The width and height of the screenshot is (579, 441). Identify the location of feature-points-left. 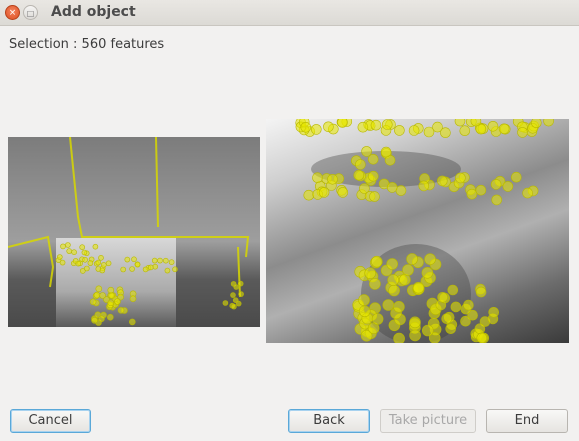
(149, 284).